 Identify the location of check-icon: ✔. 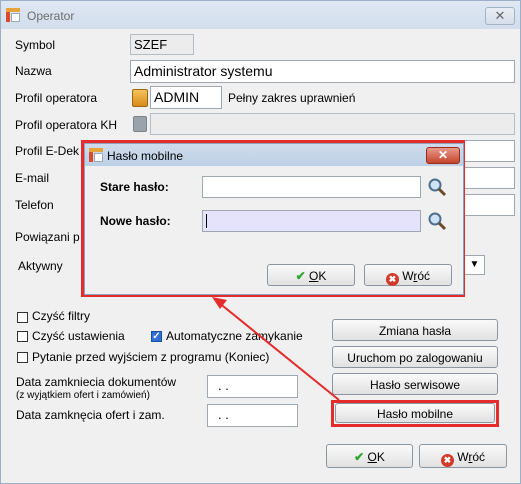
(300, 276).